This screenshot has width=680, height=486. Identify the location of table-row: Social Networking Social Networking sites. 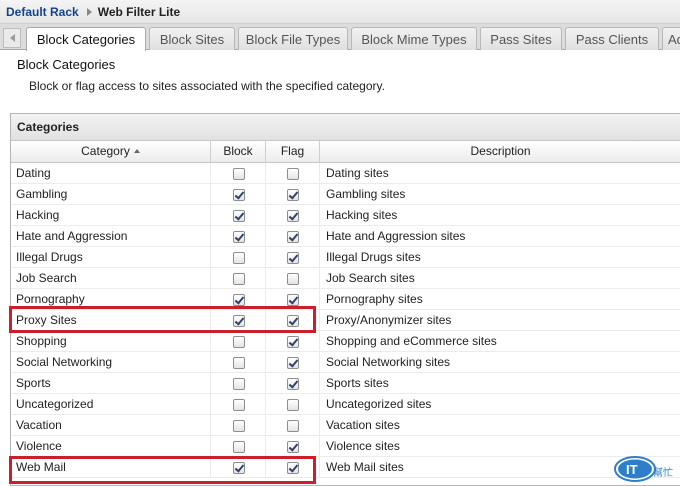
(345, 362).